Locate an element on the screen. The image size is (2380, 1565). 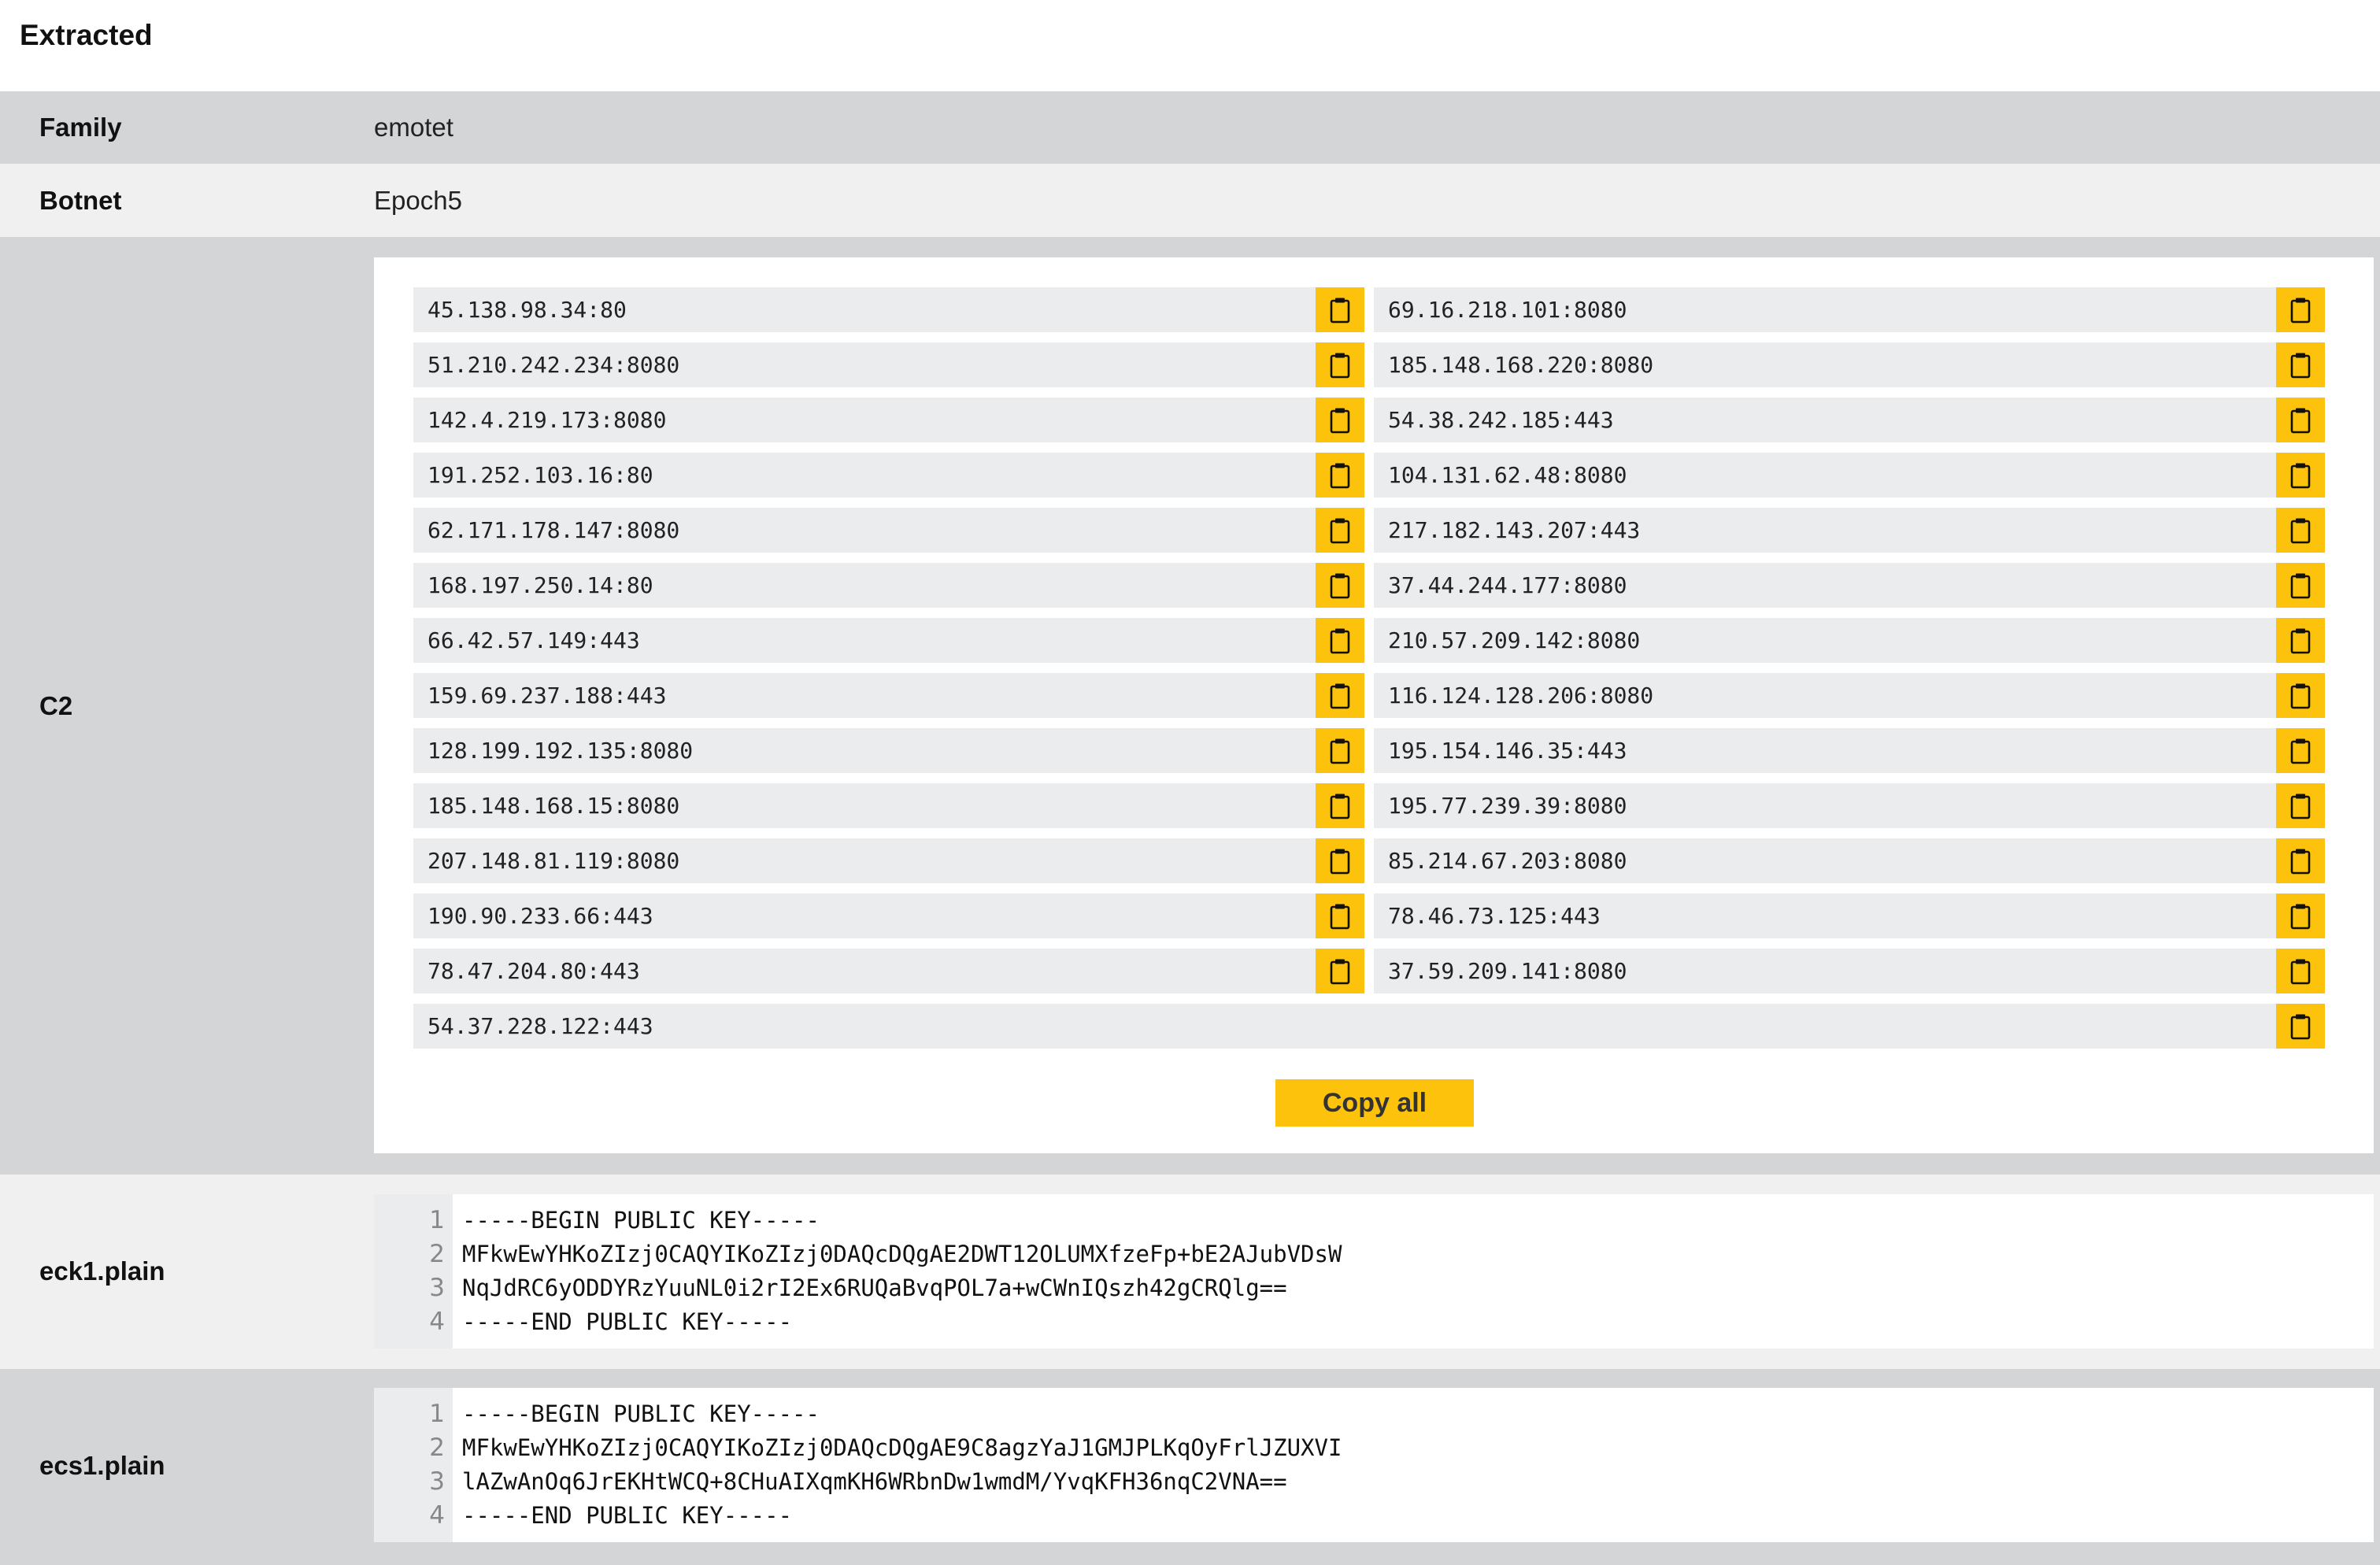
c2-entry: 69.16.218.101:8080 is located at coordinates (1826, 309).